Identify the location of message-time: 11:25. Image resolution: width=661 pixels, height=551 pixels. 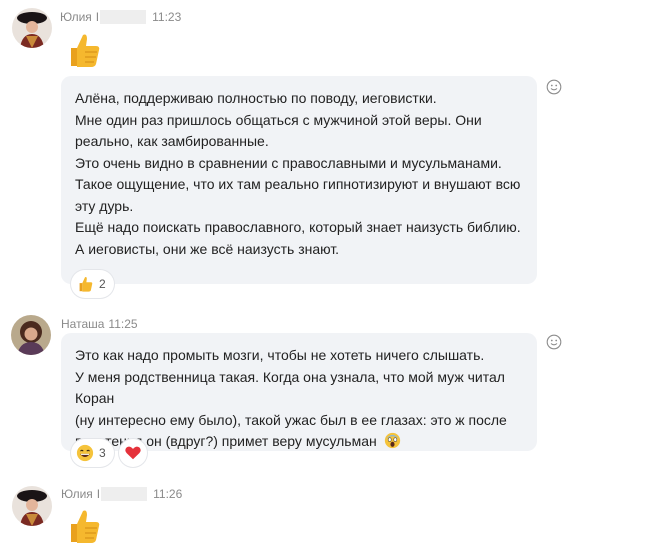
(123, 324).